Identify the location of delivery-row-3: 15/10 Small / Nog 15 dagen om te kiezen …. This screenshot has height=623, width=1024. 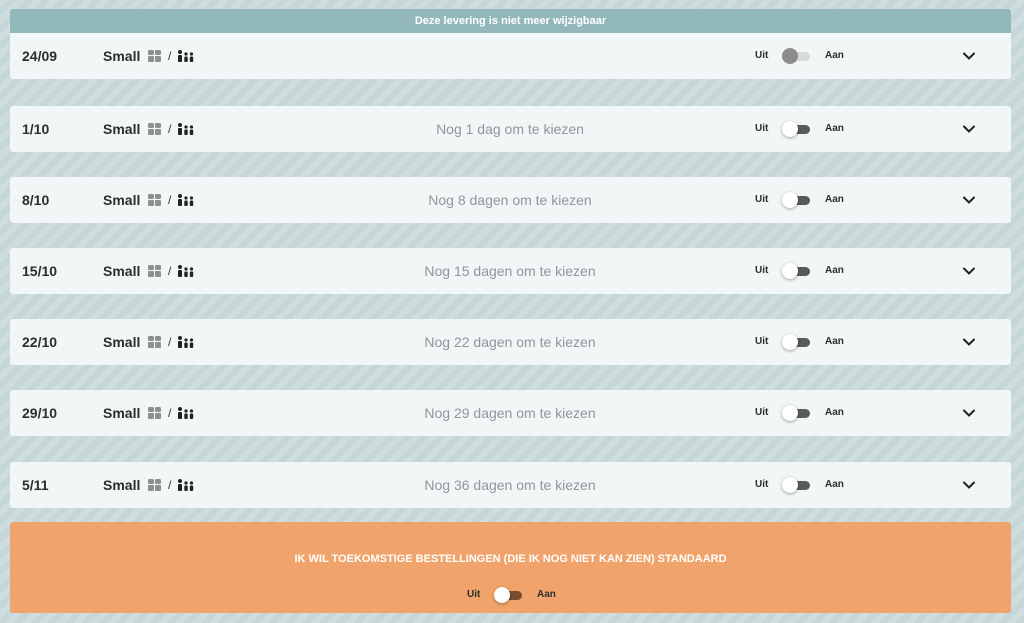
(510, 271).